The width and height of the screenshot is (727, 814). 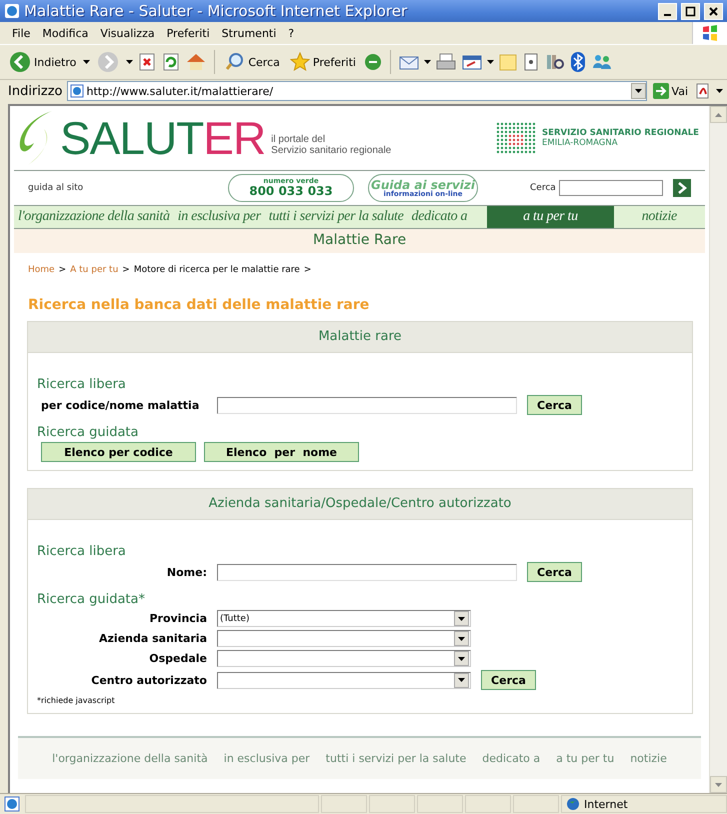 What do you see at coordinates (396, 758) in the screenshot?
I see `footer-link: tutti i servizi per la salute` at bounding box center [396, 758].